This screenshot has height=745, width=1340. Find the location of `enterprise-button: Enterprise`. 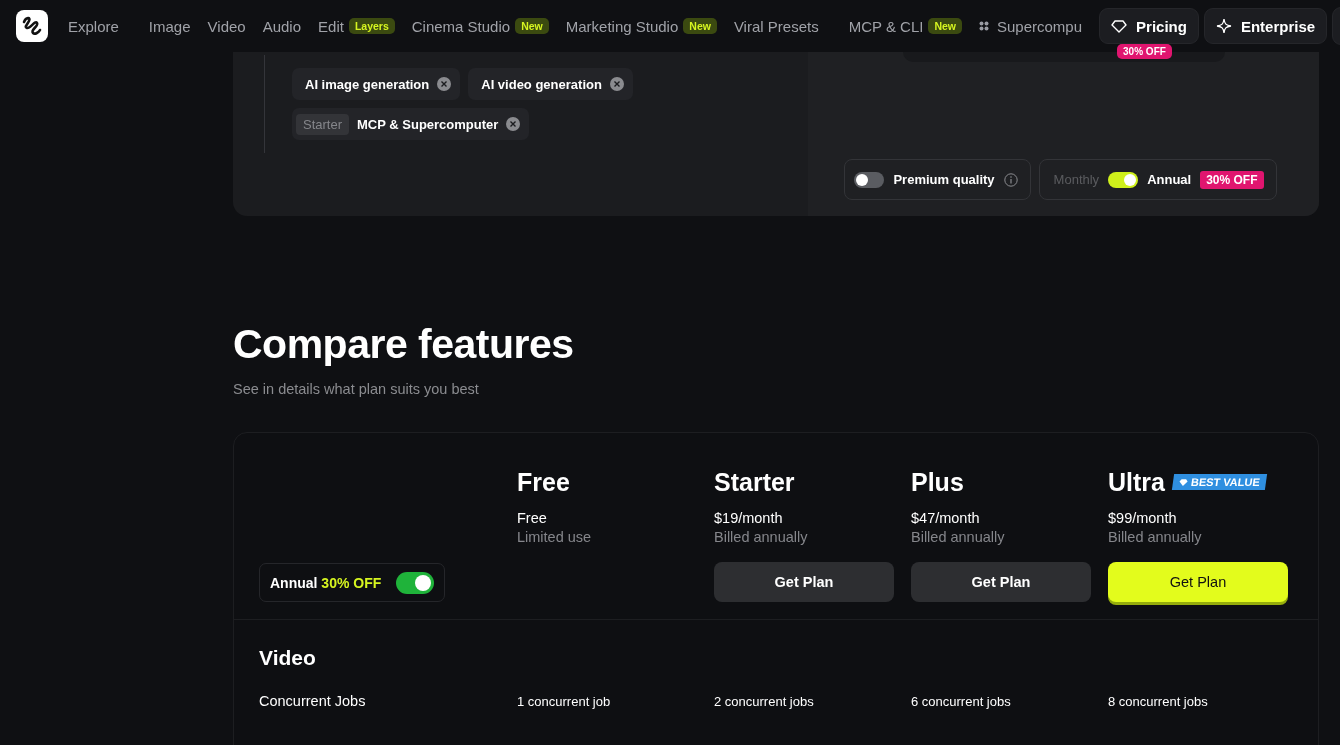

enterprise-button: Enterprise is located at coordinates (1265, 26).